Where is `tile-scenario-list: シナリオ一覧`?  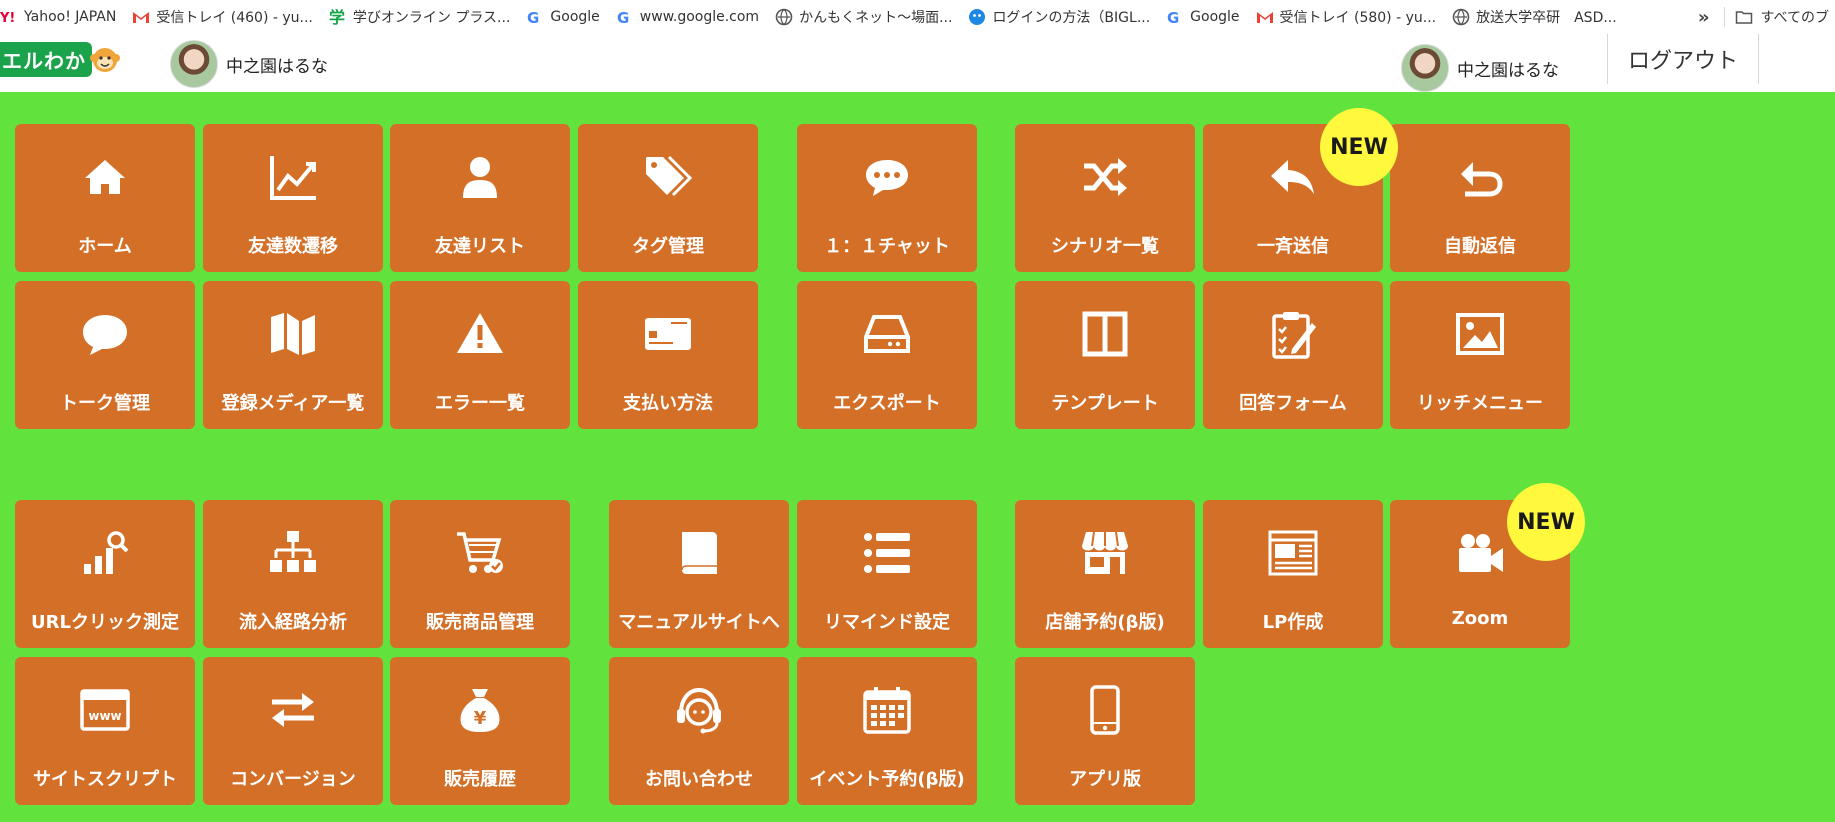
tile-scenario-list: シナリオ一覧 is located at coordinates (1105, 198).